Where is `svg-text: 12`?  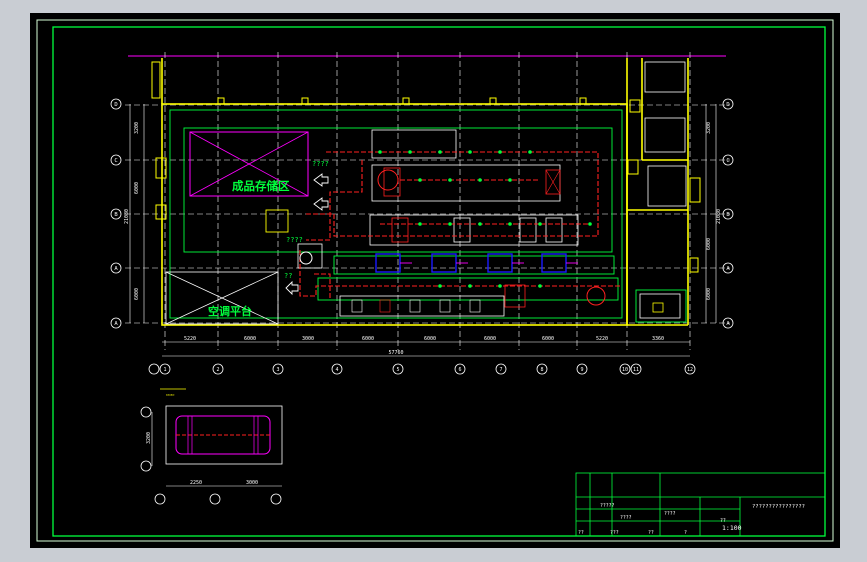 svg-text: 12 is located at coordinates (690, 370).